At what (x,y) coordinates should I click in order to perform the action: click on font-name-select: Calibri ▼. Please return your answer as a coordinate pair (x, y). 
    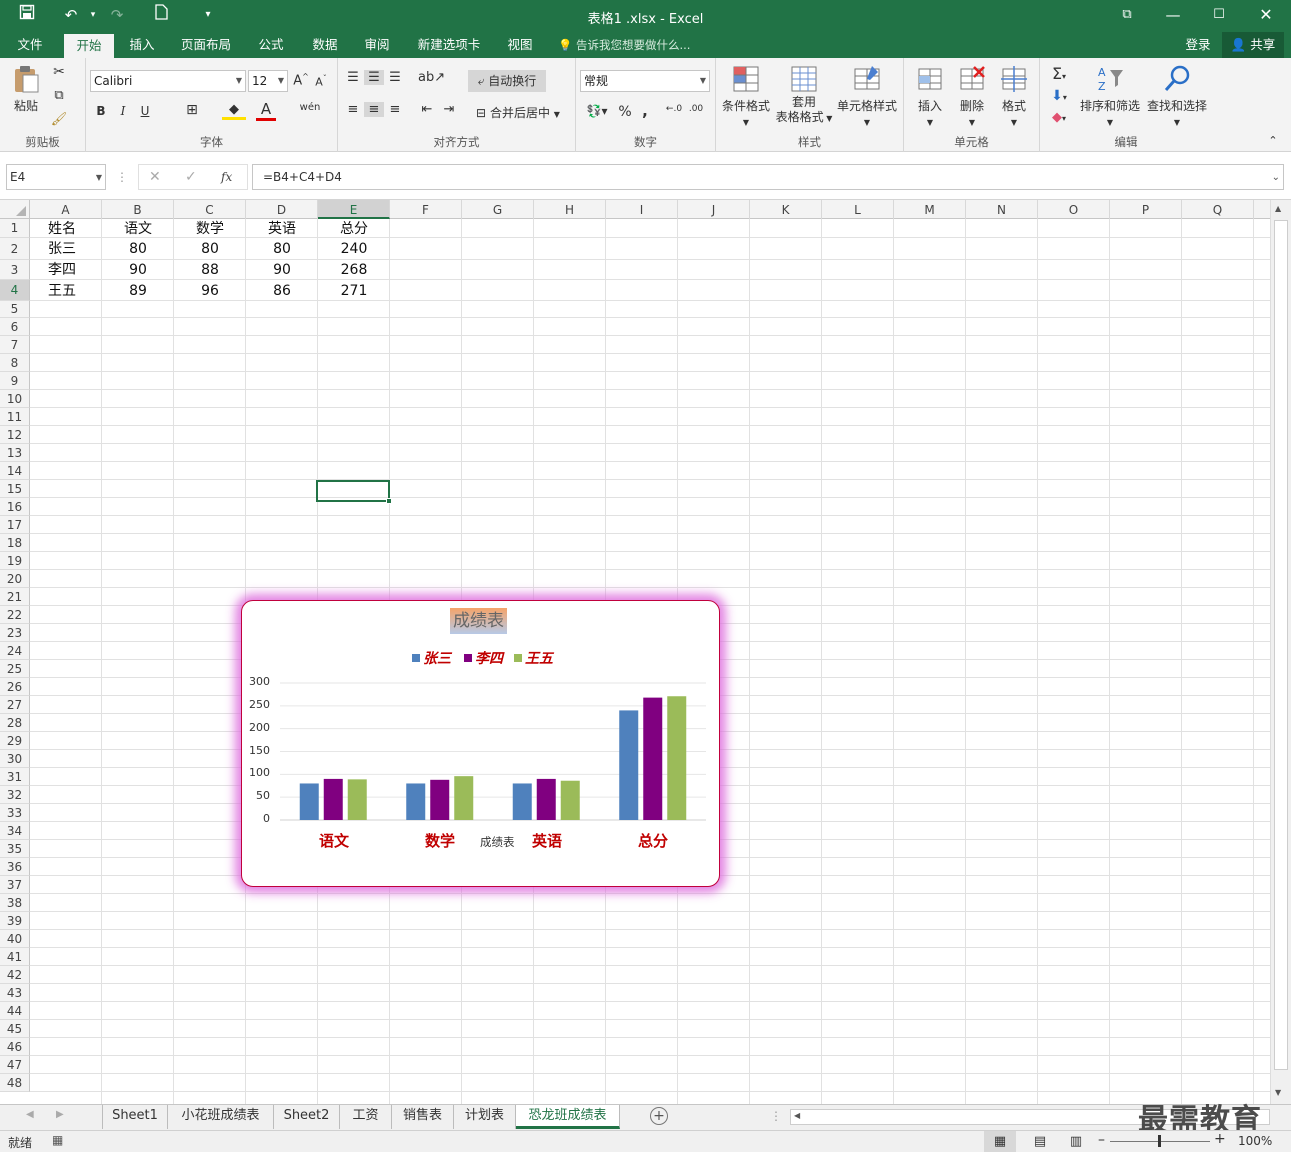
    Looking at the image, I should click on (168, 81).